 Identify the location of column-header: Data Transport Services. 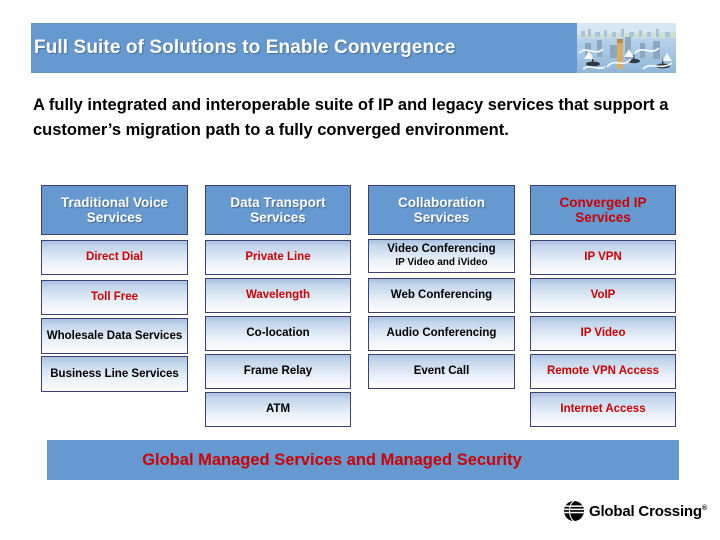
(278, 210).